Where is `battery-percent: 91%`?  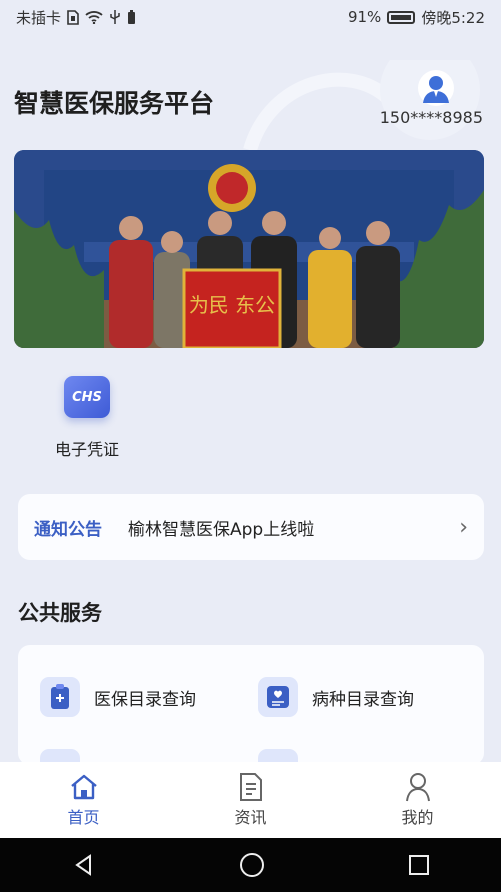
battery-percent: 91% is located at coordinates (364, 17).